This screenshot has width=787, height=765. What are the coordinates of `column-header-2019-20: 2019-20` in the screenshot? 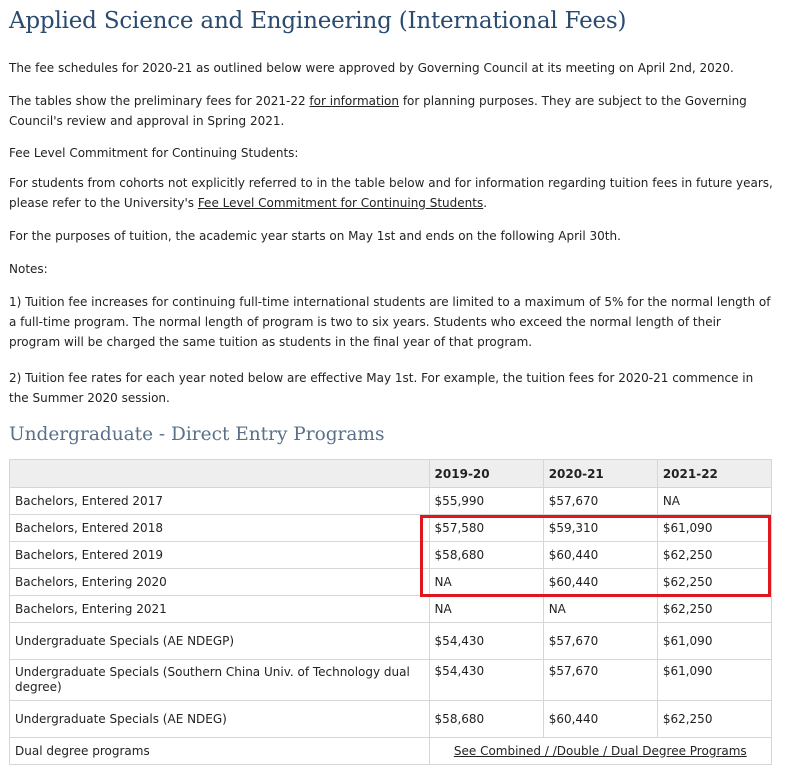 It's located at (486, 473).